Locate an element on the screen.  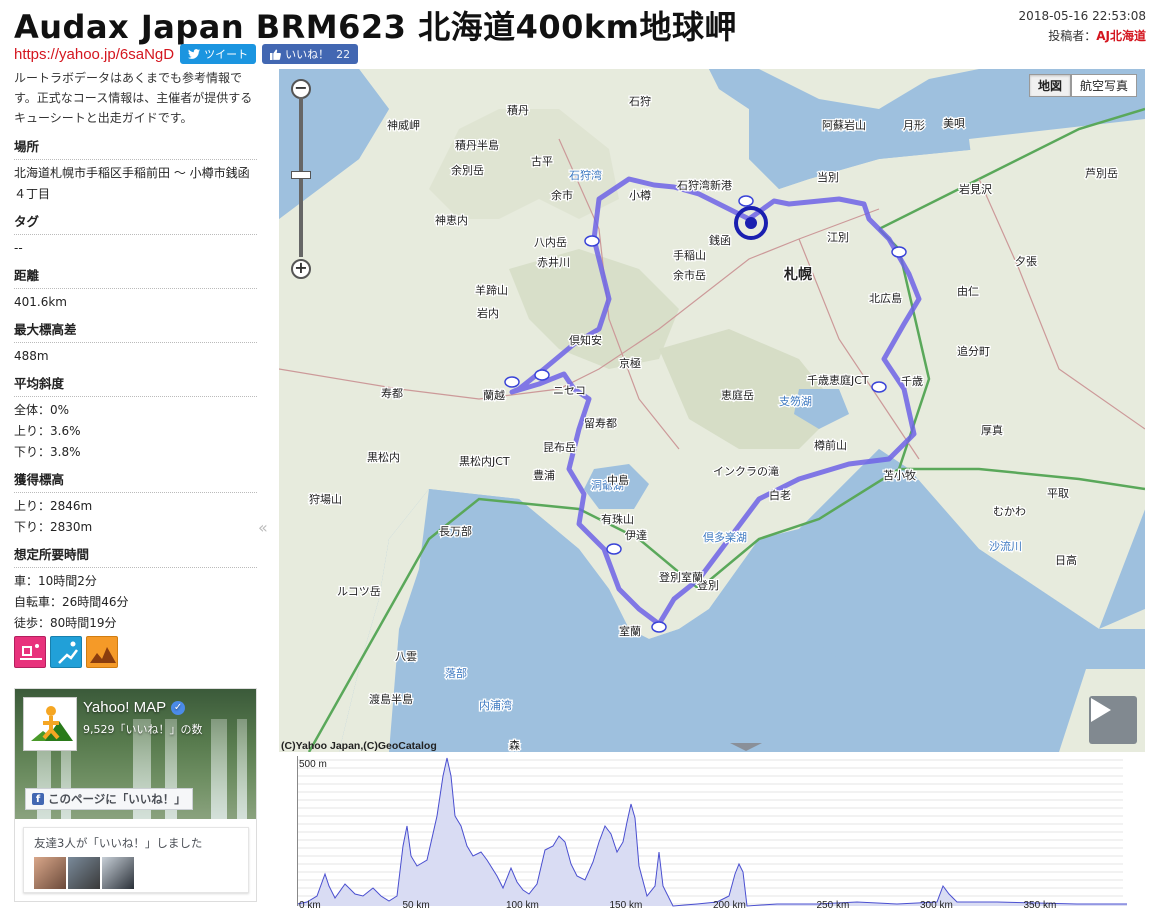
map-label: 樽前山 is located at coordinates (830, 445).